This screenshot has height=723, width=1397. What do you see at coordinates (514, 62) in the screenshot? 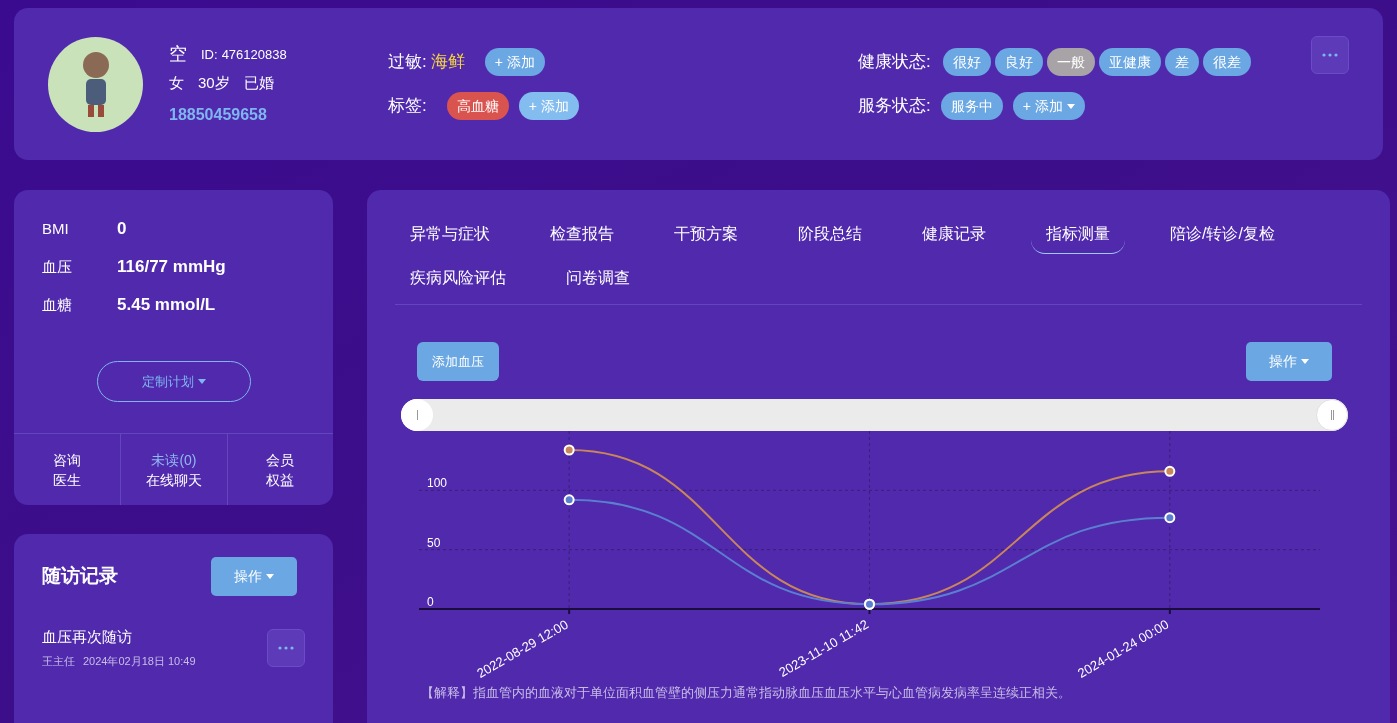
I see `add-button: + 添加` at bounding box center [514, 62].